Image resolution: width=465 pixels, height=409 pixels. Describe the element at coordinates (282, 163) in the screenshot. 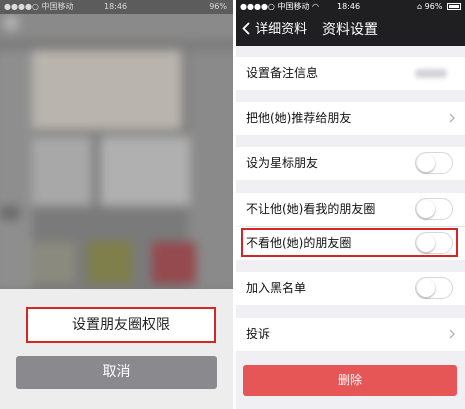

I see `row-label: 设为星标朋友` at that location.